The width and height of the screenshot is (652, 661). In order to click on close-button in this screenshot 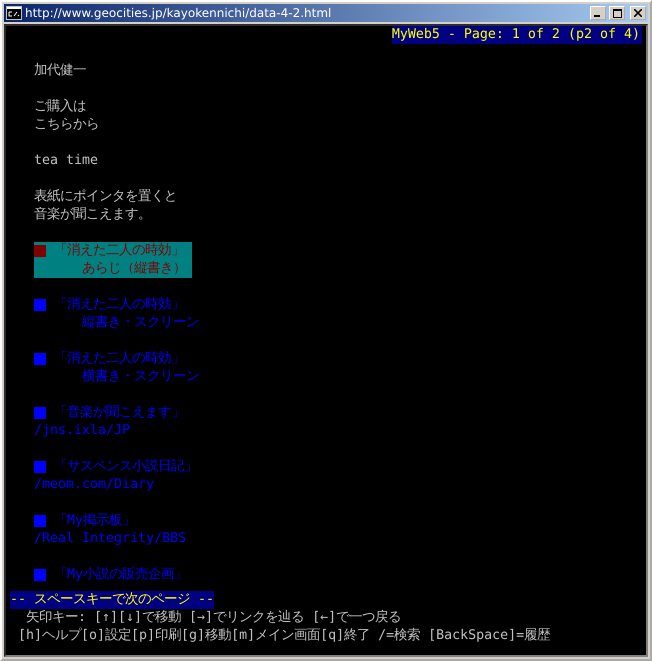, I will do `click(638, 13)`.